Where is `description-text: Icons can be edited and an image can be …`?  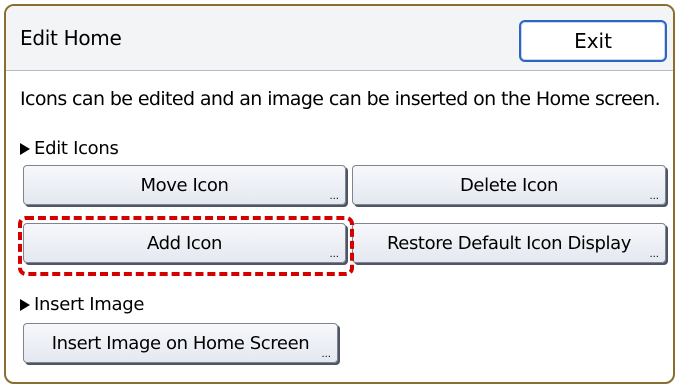
description-text: Icons can be edited and an image can be … is located at coordinates (340, 99).